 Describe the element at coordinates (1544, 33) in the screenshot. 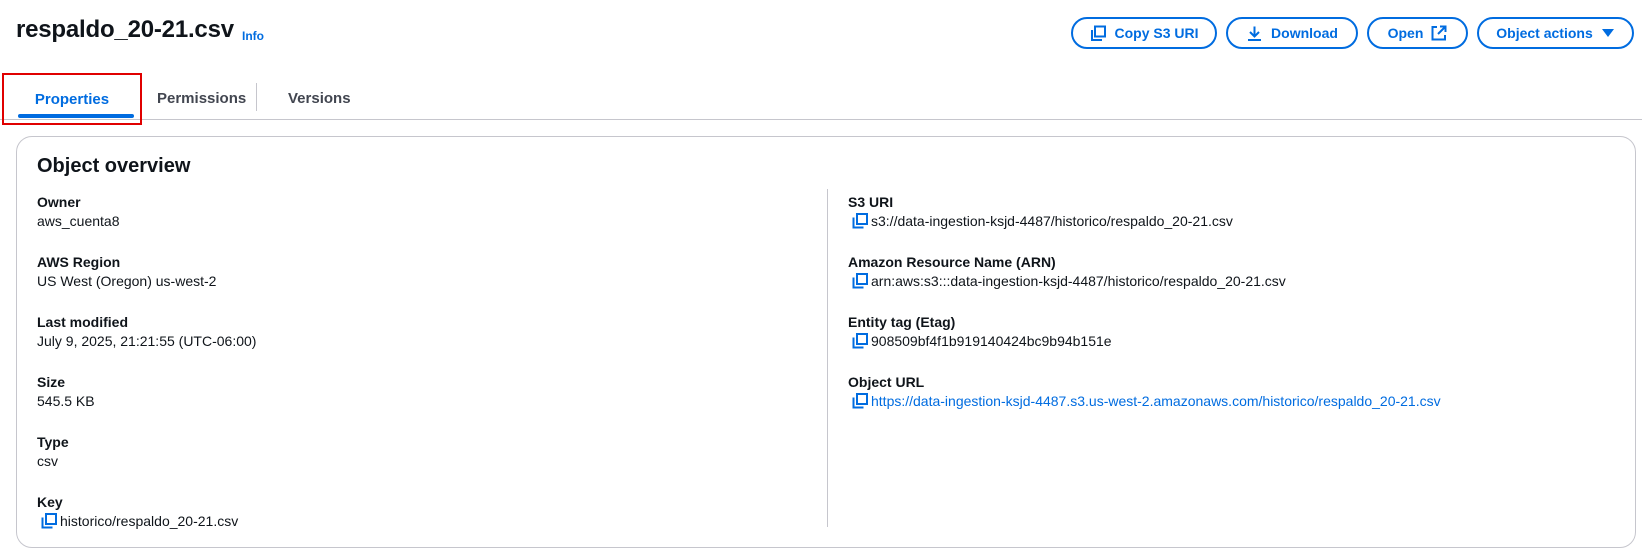

I see `object-actions-label: Object actions` at that location.